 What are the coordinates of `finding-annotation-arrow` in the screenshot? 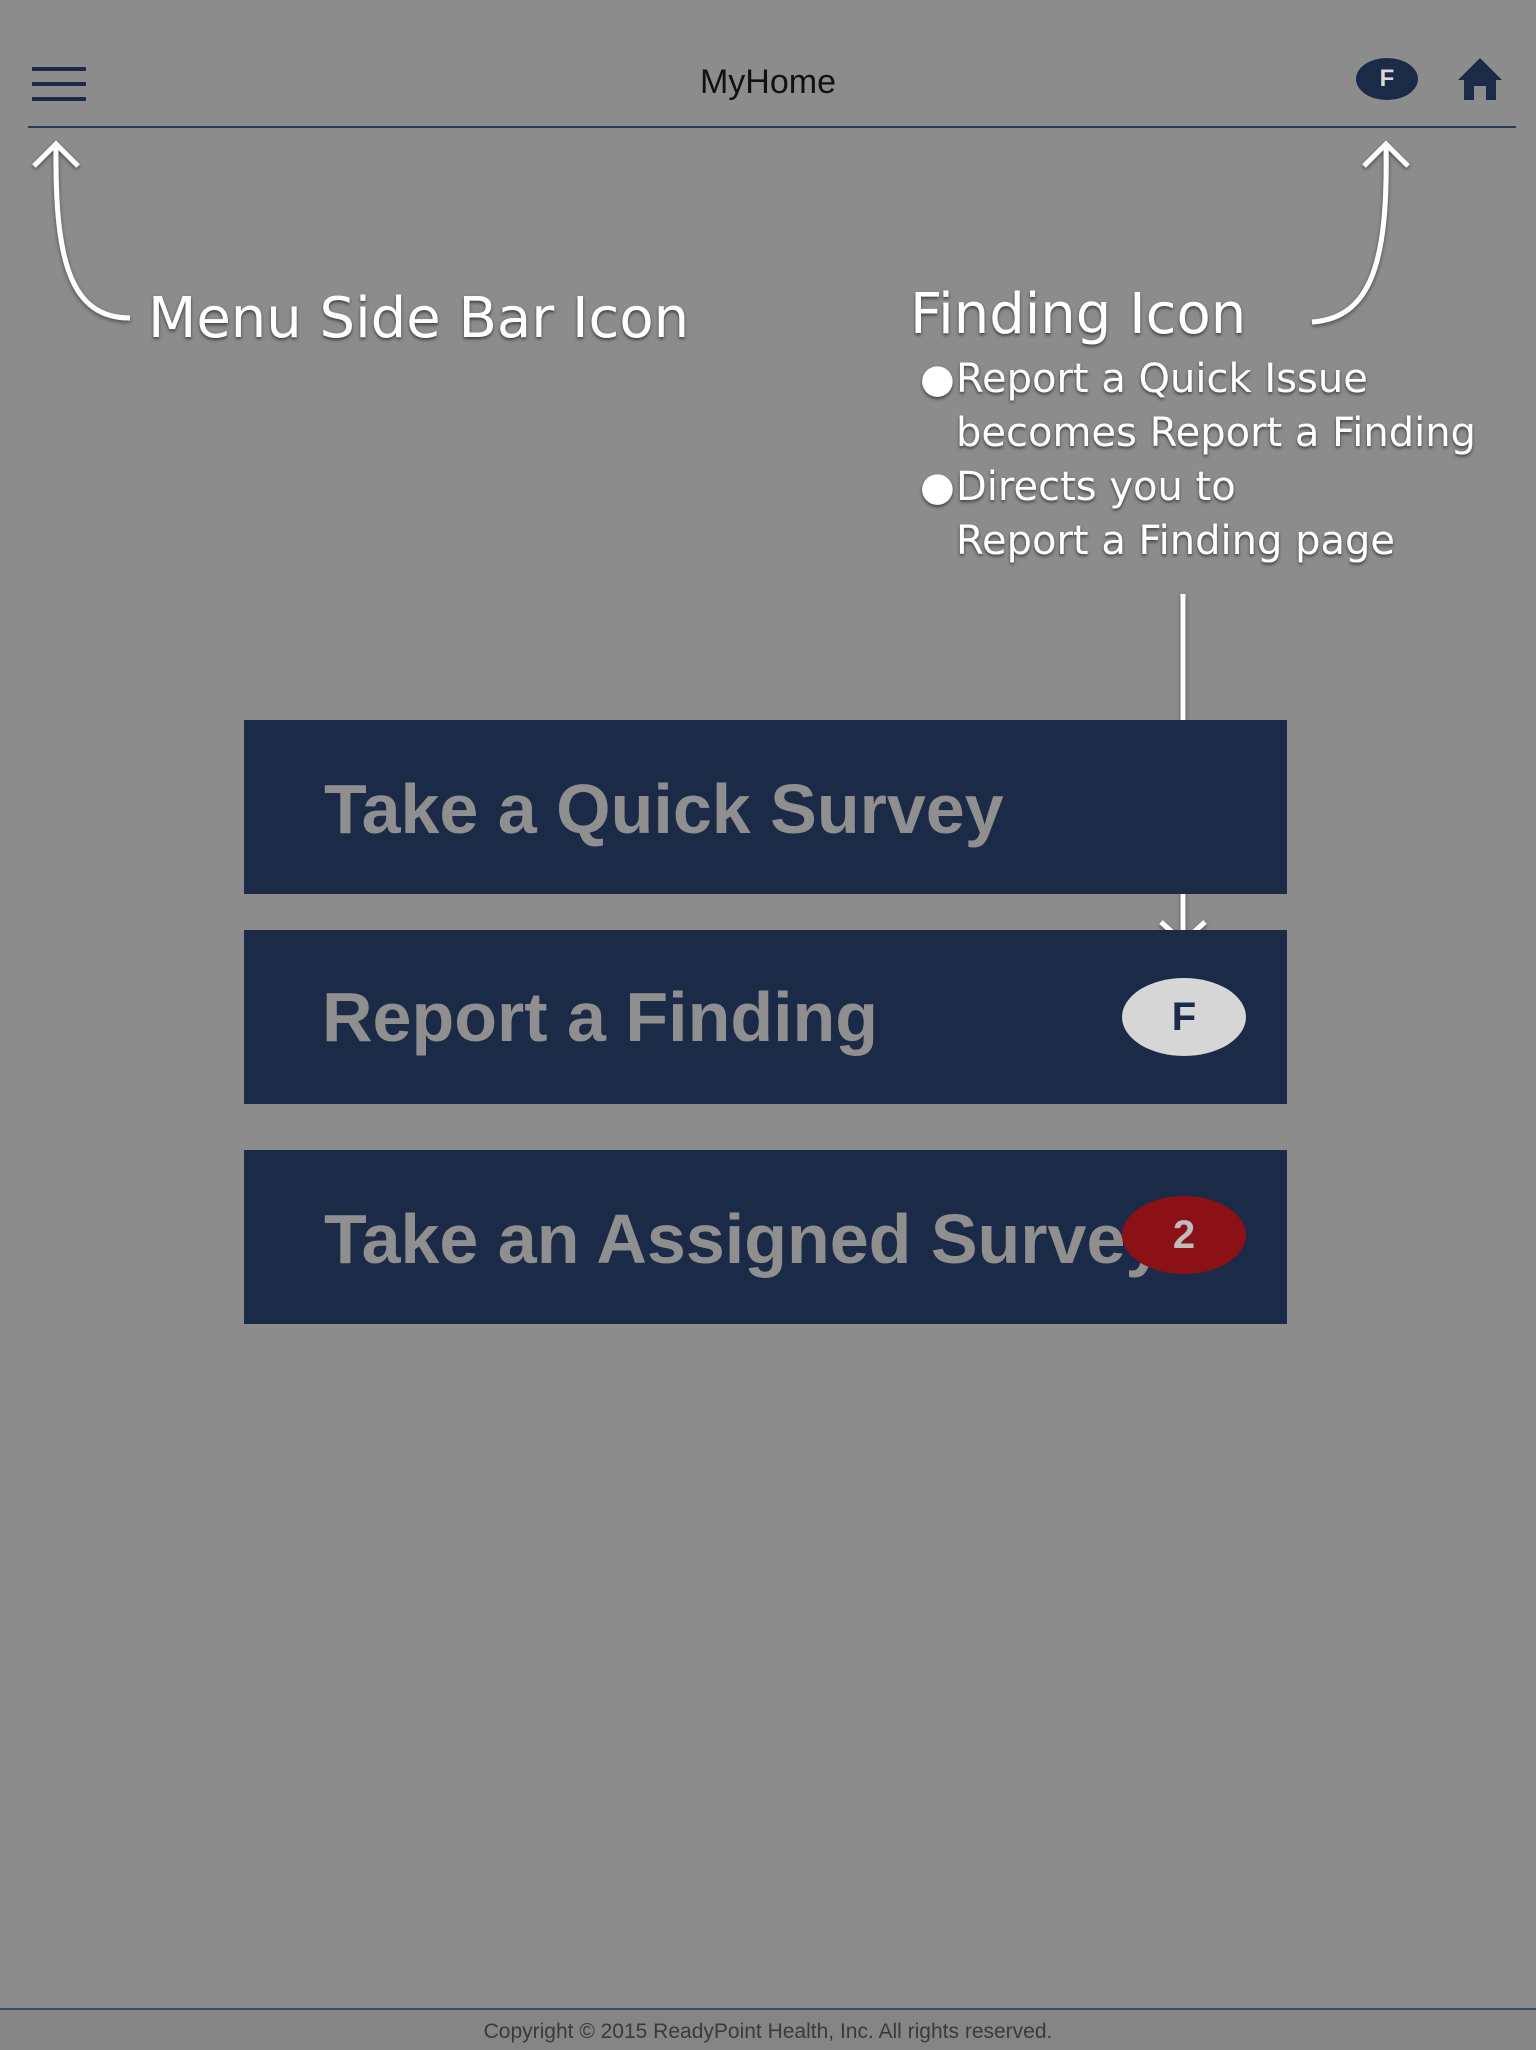 It's located at (1360, 232).